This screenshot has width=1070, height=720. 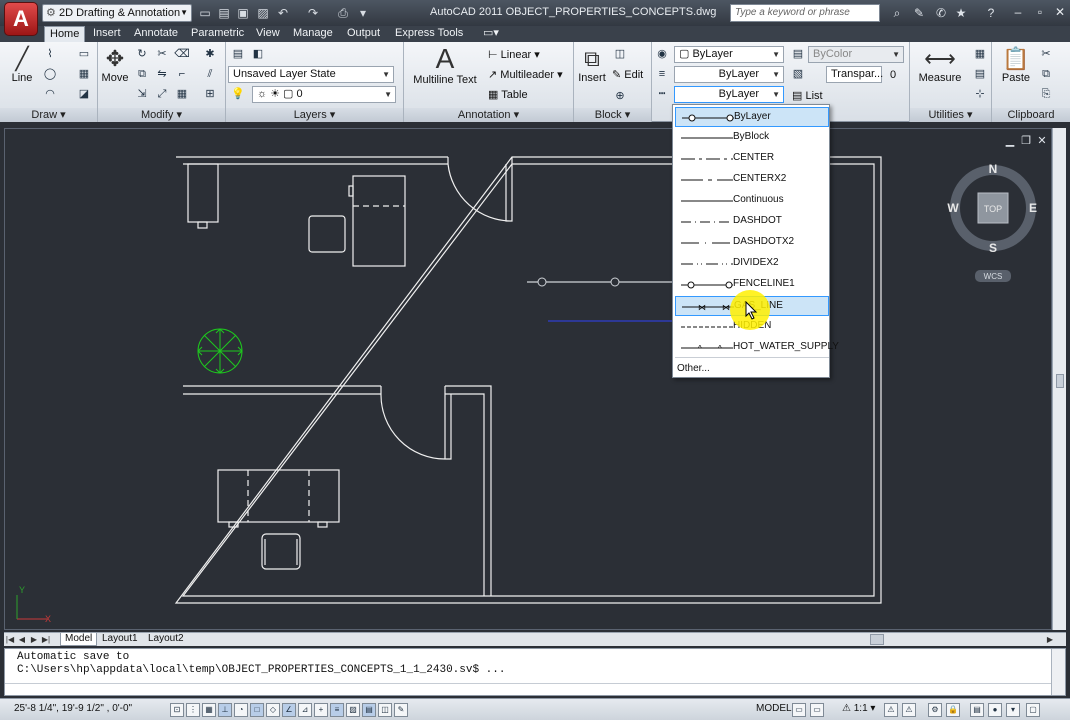 What do you see at coordinates (807, 95) in the screenshot?
I see `list-button: ▤ List` at bounding box center [807, 95].